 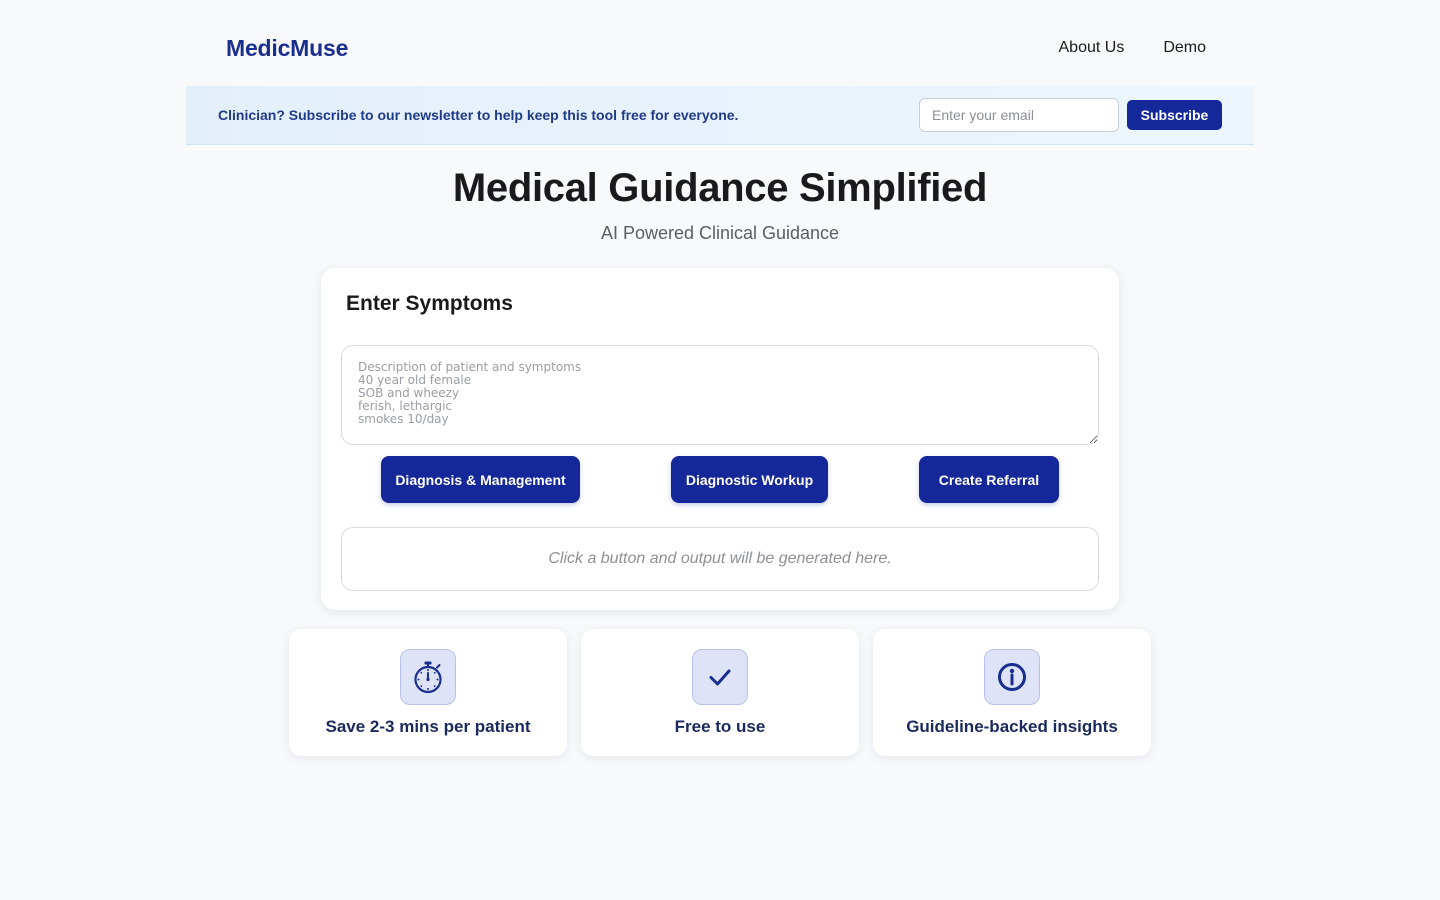 I want to click on newsletter-form: Subscribe, so click(x=1070, y=115).